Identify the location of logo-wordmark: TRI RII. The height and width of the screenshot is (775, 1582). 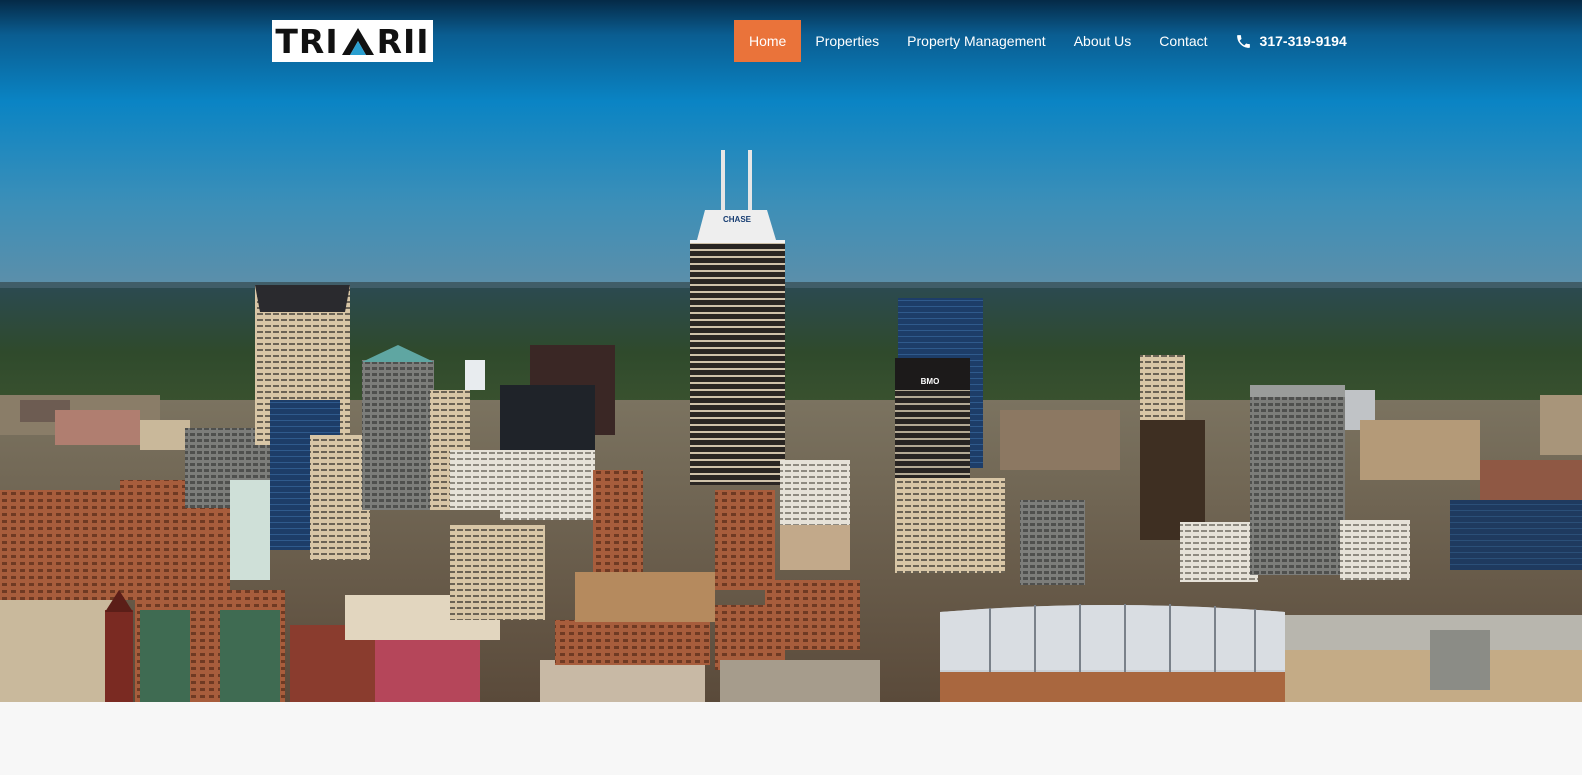
(352, 41).